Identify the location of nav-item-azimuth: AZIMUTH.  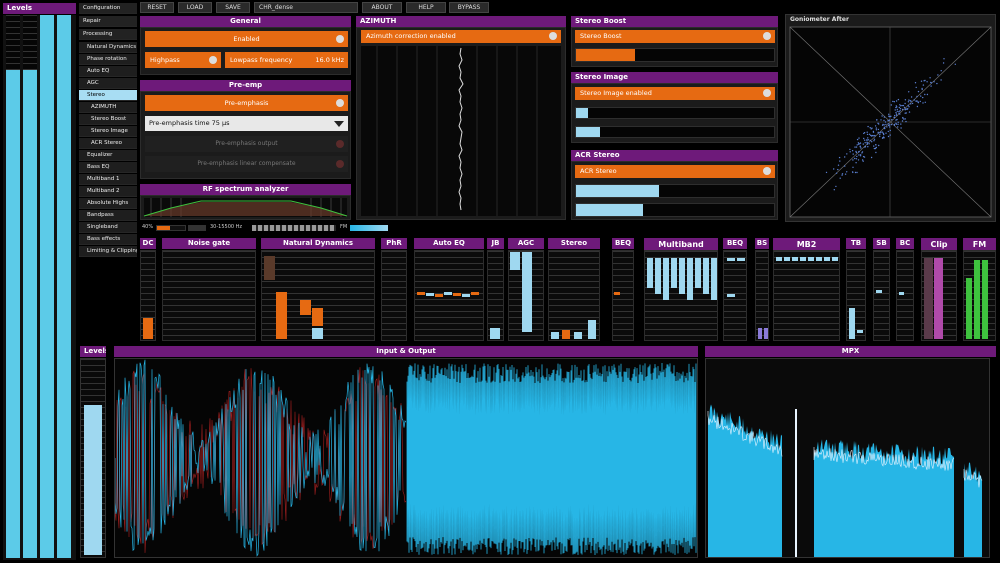
(108, 107).